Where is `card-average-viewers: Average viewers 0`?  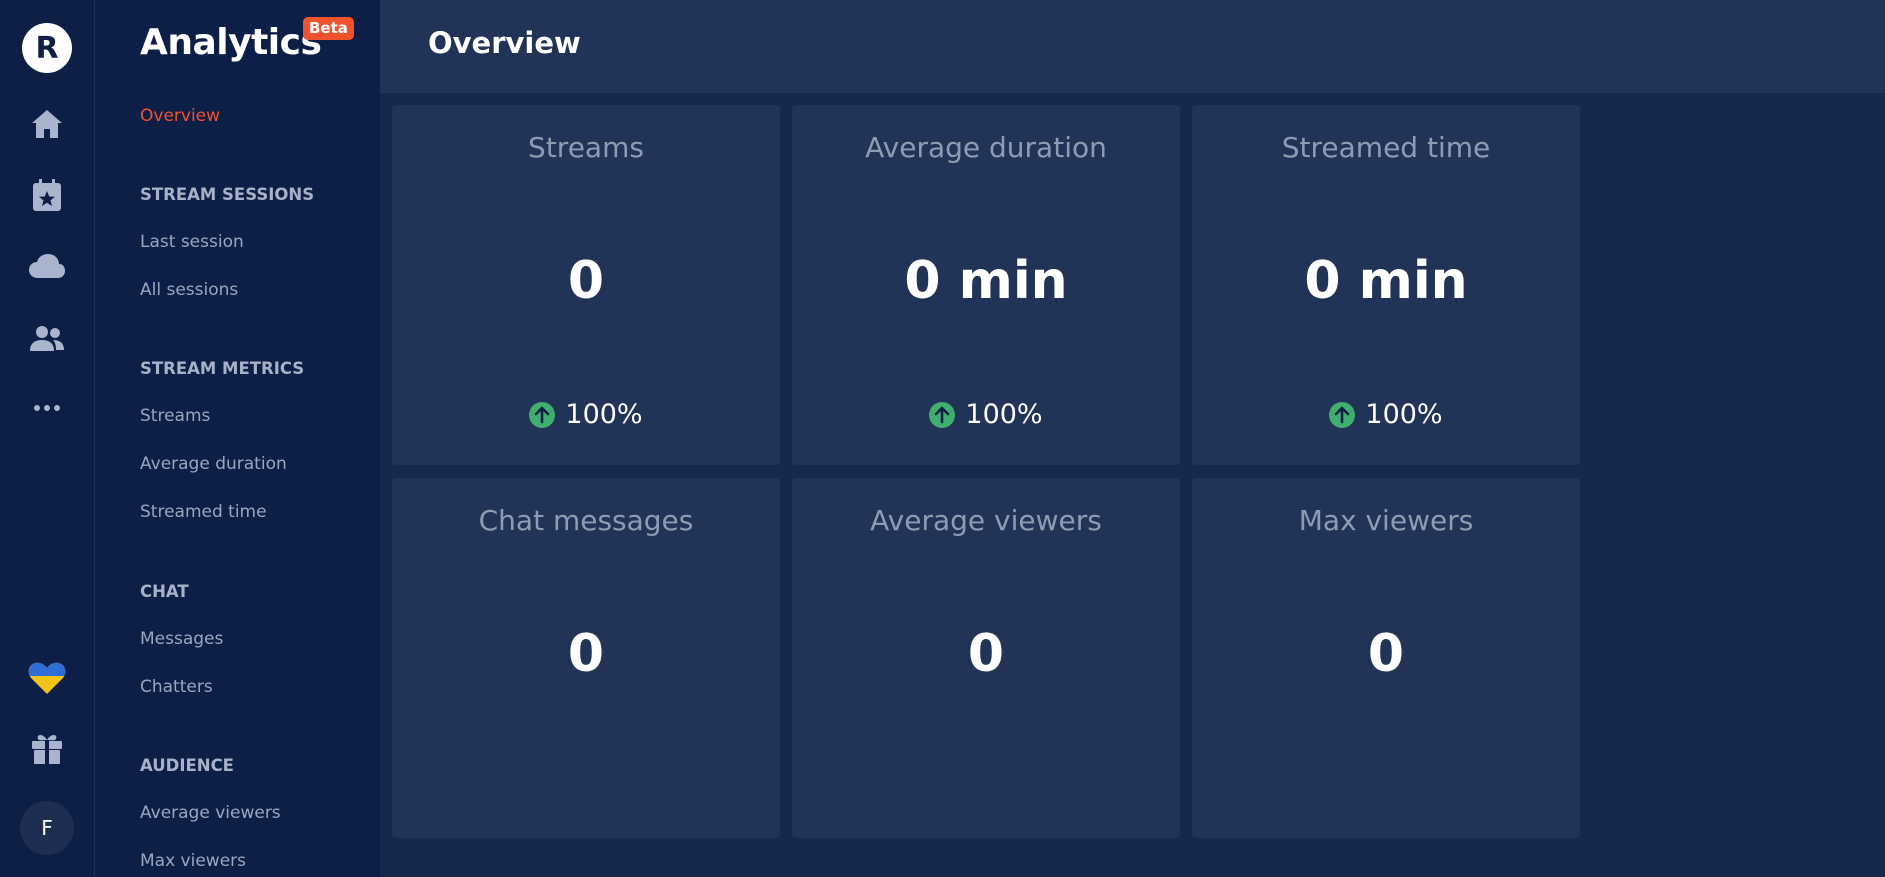 card-average-viewers: Average viewers 0 is located at coordinates (986, 658).